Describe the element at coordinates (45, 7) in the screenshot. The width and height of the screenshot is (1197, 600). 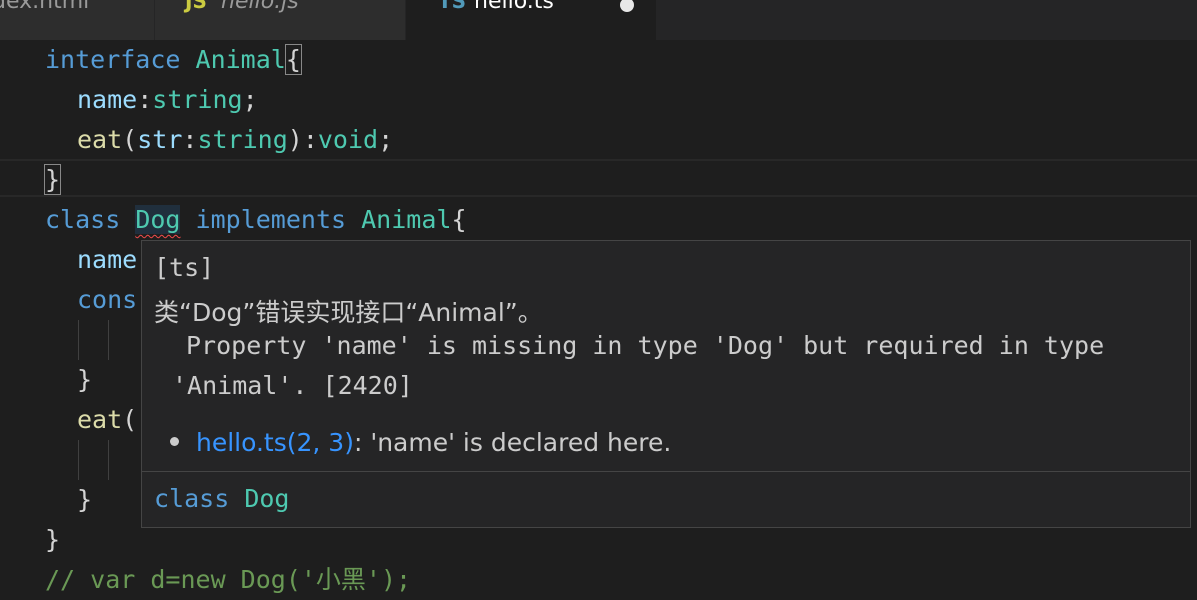
I see `tab-label: dex.html` at that location.